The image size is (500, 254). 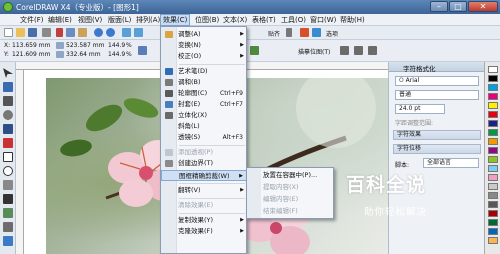 I want to click on undo-icon, so click(x=98, y=32).